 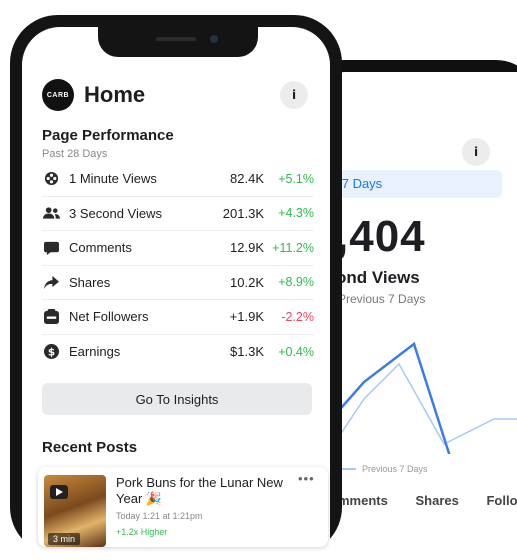 What do you see at coordinates (51, 248) in the screenshot?
I see `comment-icon` at bounding box center [51, 248].